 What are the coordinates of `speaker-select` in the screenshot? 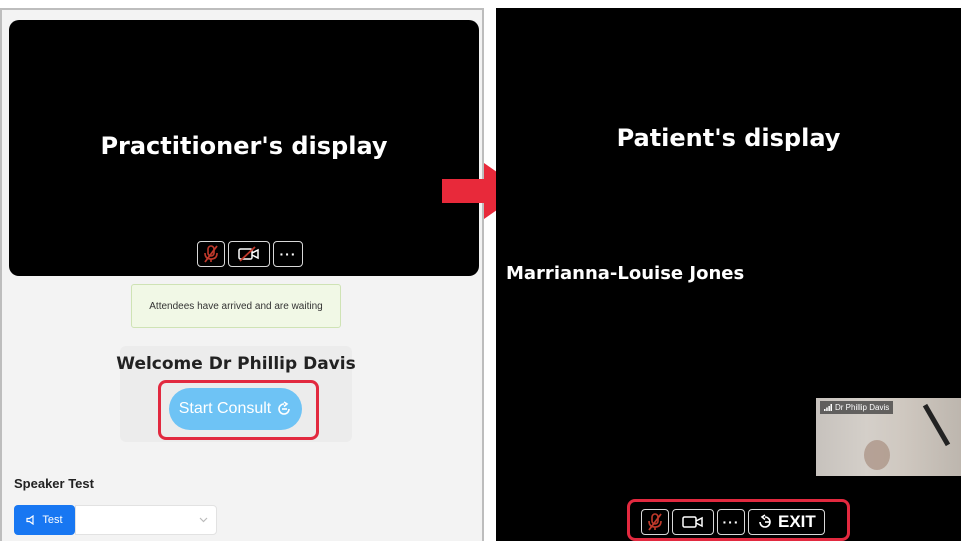 It's located at (146, 520).